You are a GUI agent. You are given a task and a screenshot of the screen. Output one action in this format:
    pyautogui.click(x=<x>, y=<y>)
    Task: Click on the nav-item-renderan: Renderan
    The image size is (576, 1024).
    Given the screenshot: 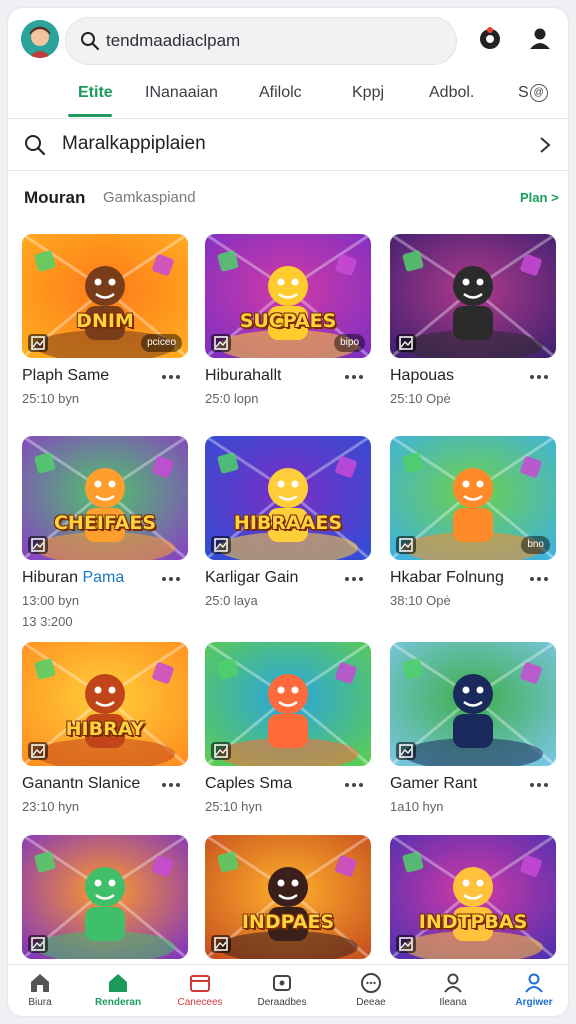 What is the action you would take?
    pyautogui.click(x=118, y=989)
    